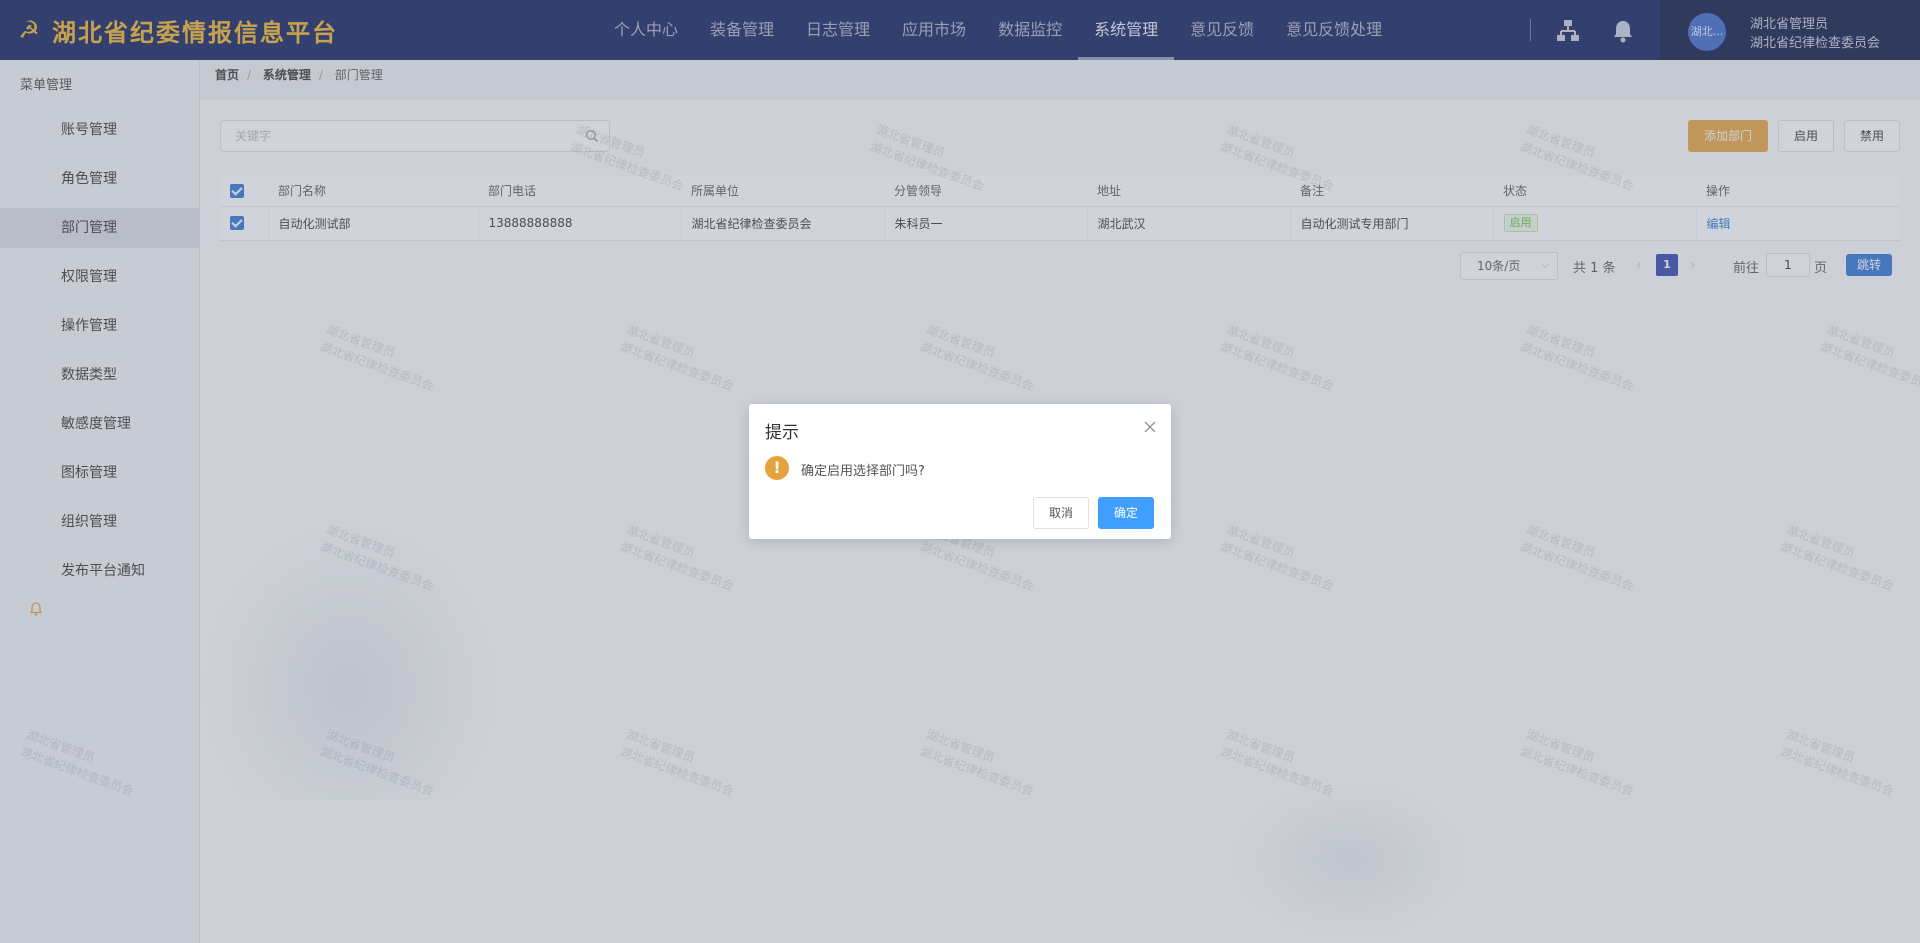  What do you see at coordinates (1126, 513) in the screenshot?
I see `confirm-button: 确定` at bounding box center [1126, 513].